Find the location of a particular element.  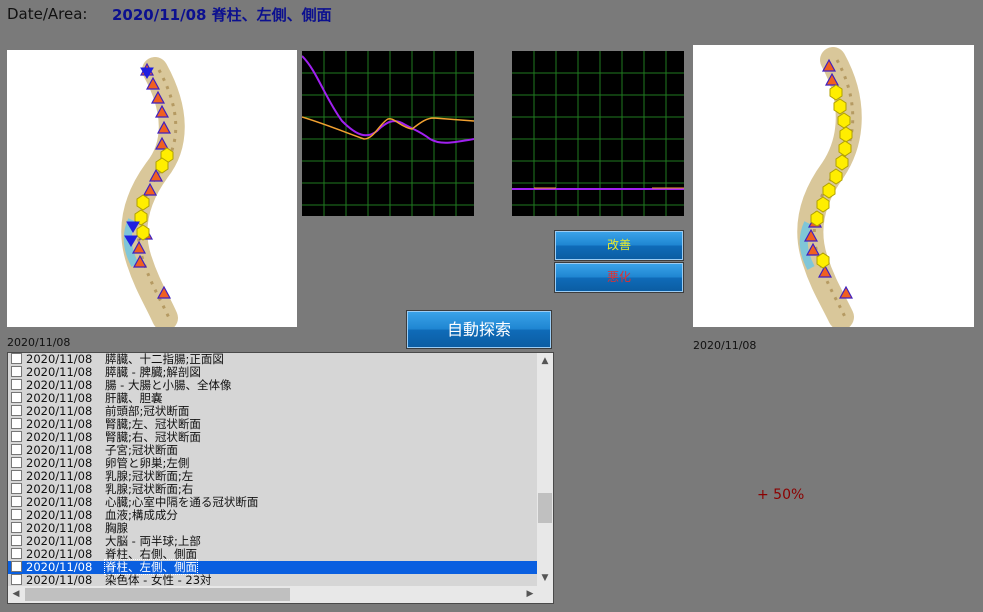

list-item-label: 大脳 - 両半球;上部 is located at coordinates (153, 541).